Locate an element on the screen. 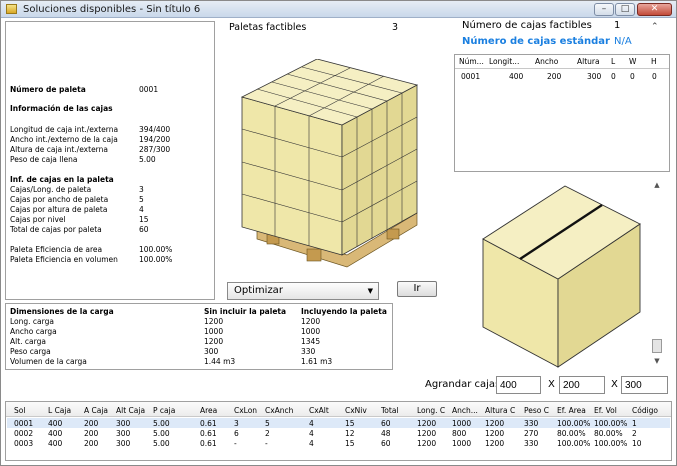  scroll-thumb is located at coordinates (657, 346).